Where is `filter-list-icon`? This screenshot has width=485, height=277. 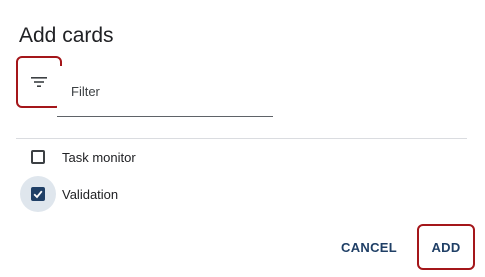
filter-list-icon is located at coordinates (39, 82).